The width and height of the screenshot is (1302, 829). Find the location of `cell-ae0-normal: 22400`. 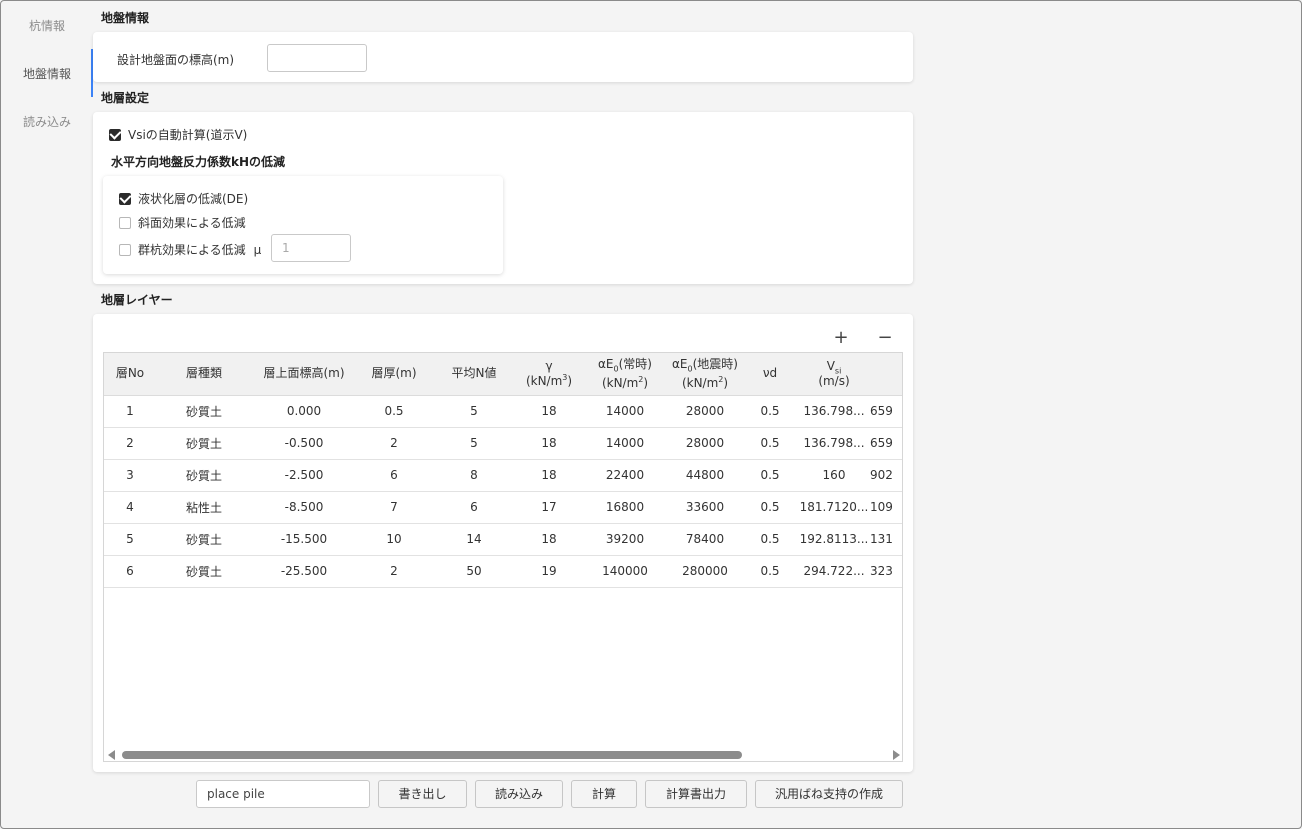

cell-ae0-normal: 22400 is located at coordinates (625, 475).